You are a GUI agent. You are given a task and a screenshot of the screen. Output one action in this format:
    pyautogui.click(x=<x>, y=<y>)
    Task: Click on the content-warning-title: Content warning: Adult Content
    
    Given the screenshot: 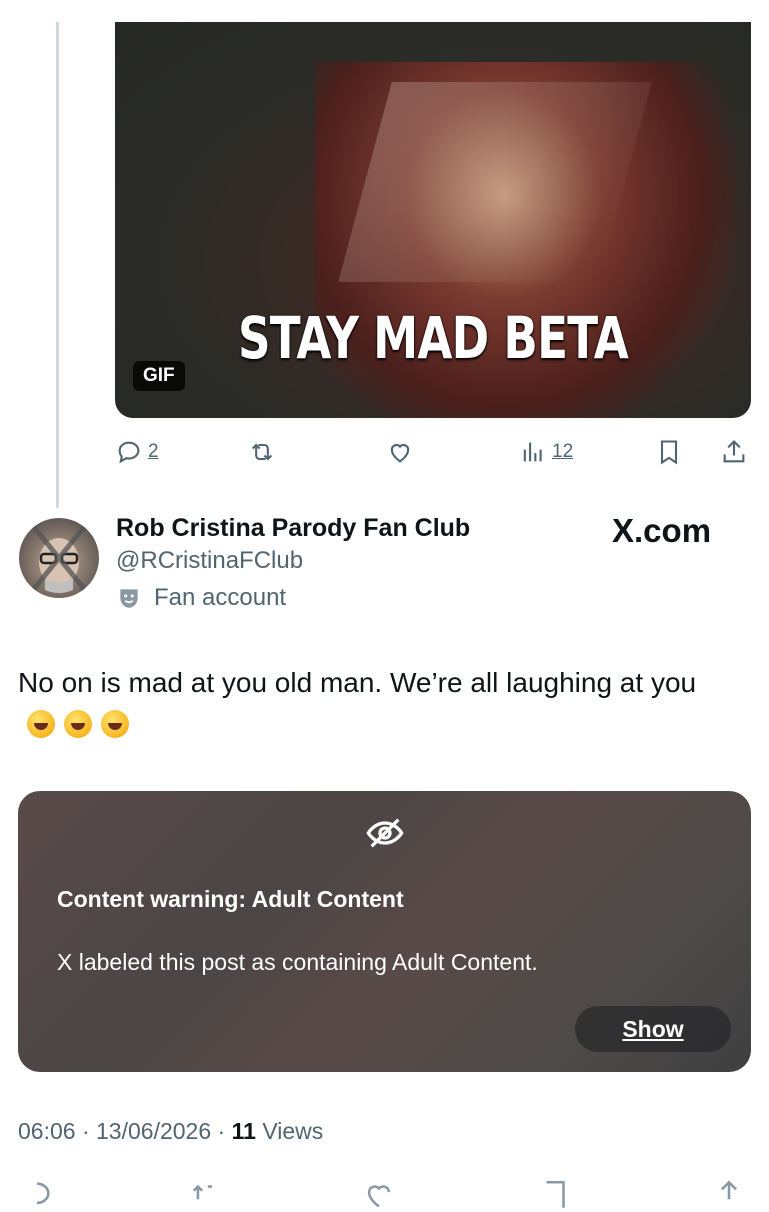 What is the action you would take?
    pyautogui.click(x=230, y=899)
    